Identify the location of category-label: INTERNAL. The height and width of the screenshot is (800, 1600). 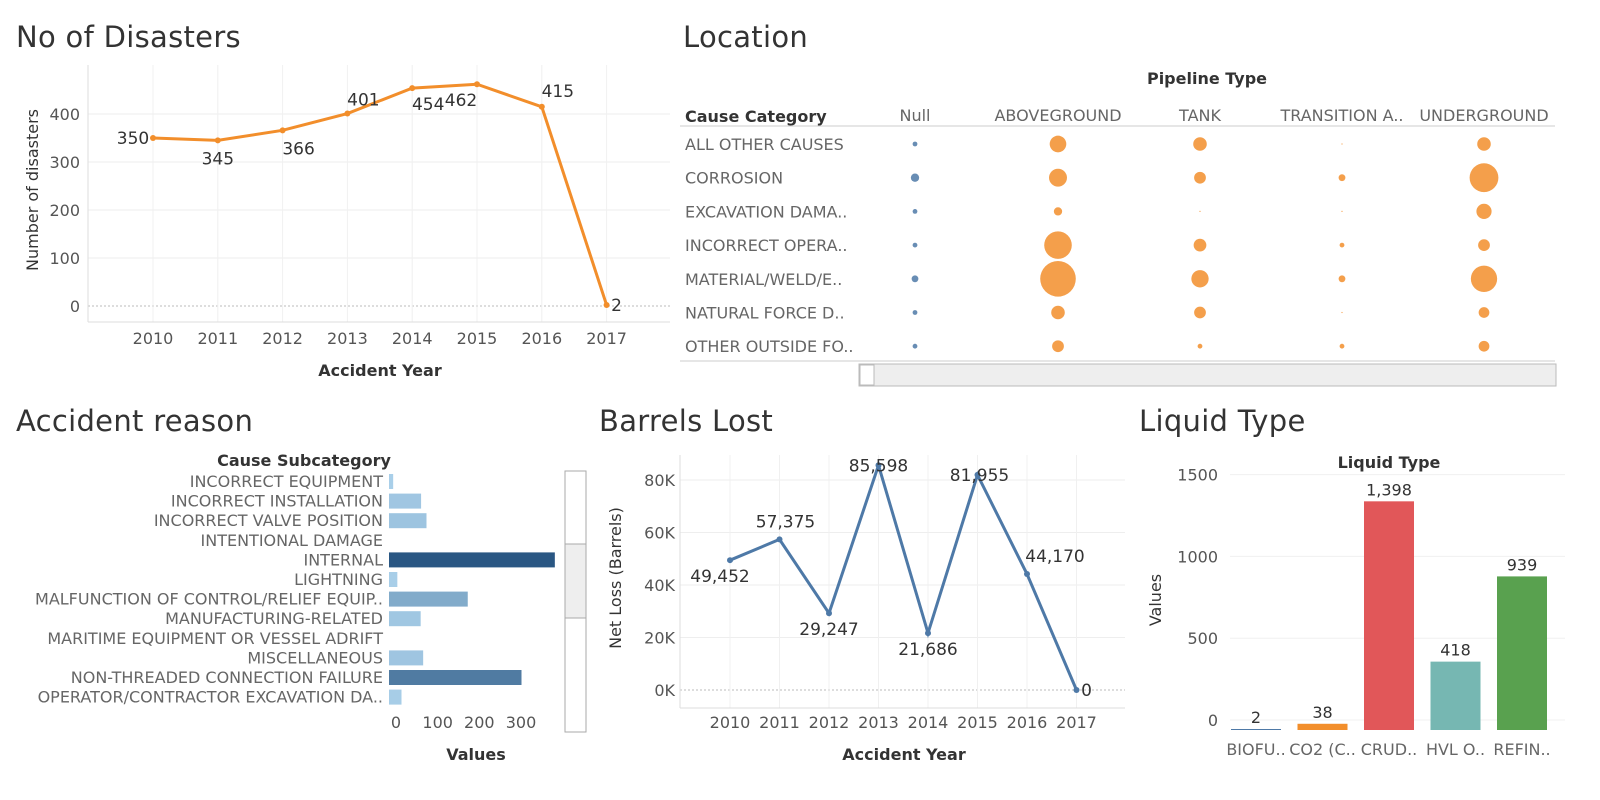
(343, 559).